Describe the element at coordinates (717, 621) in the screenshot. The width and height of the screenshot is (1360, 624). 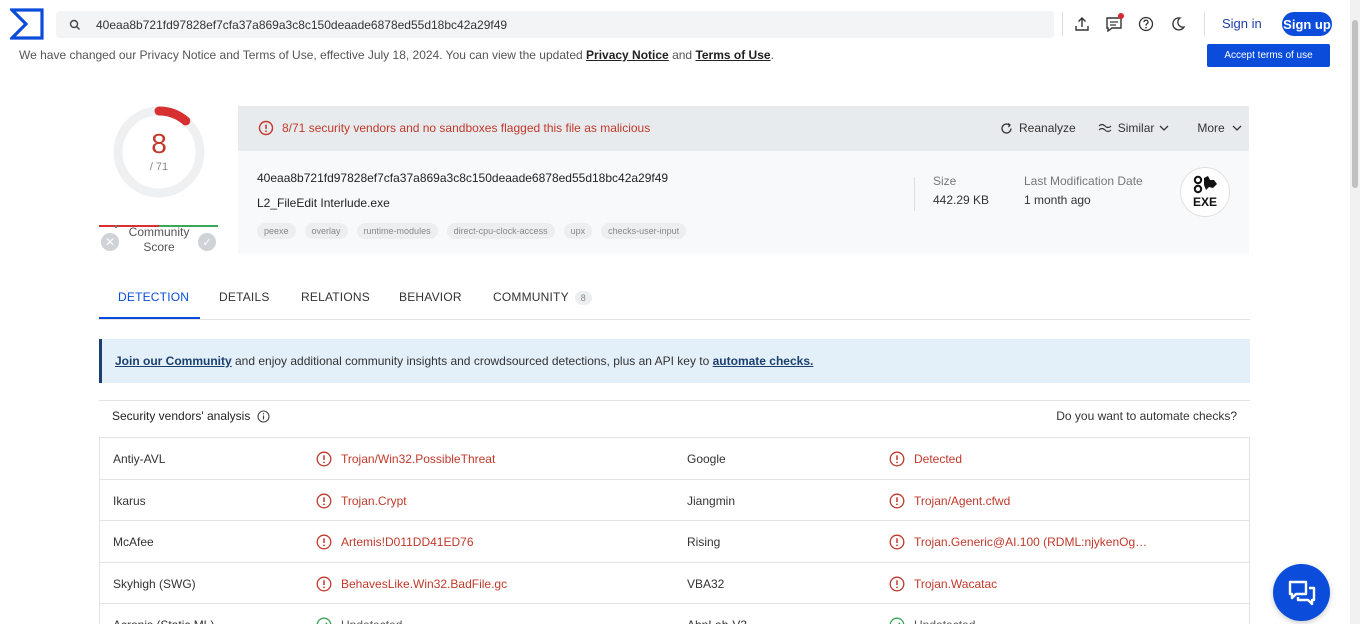
I see `vendor-name: AhnLab-V3` at that location.